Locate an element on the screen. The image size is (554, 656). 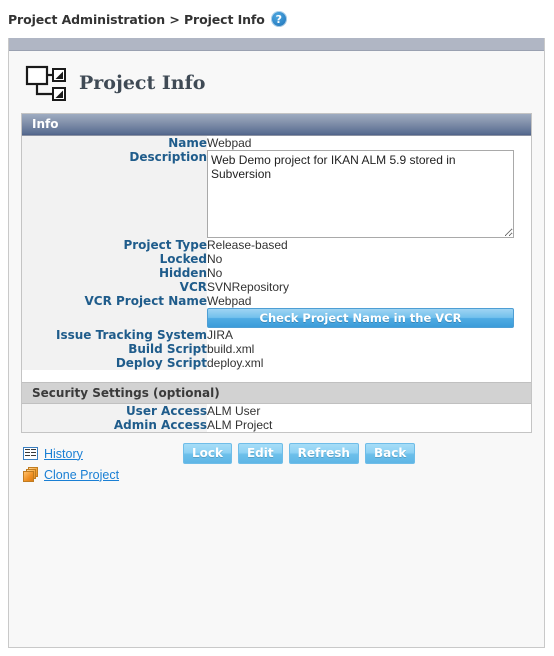
table-row-build-script: Build Script build.xml is located at coordinates (276, 349).